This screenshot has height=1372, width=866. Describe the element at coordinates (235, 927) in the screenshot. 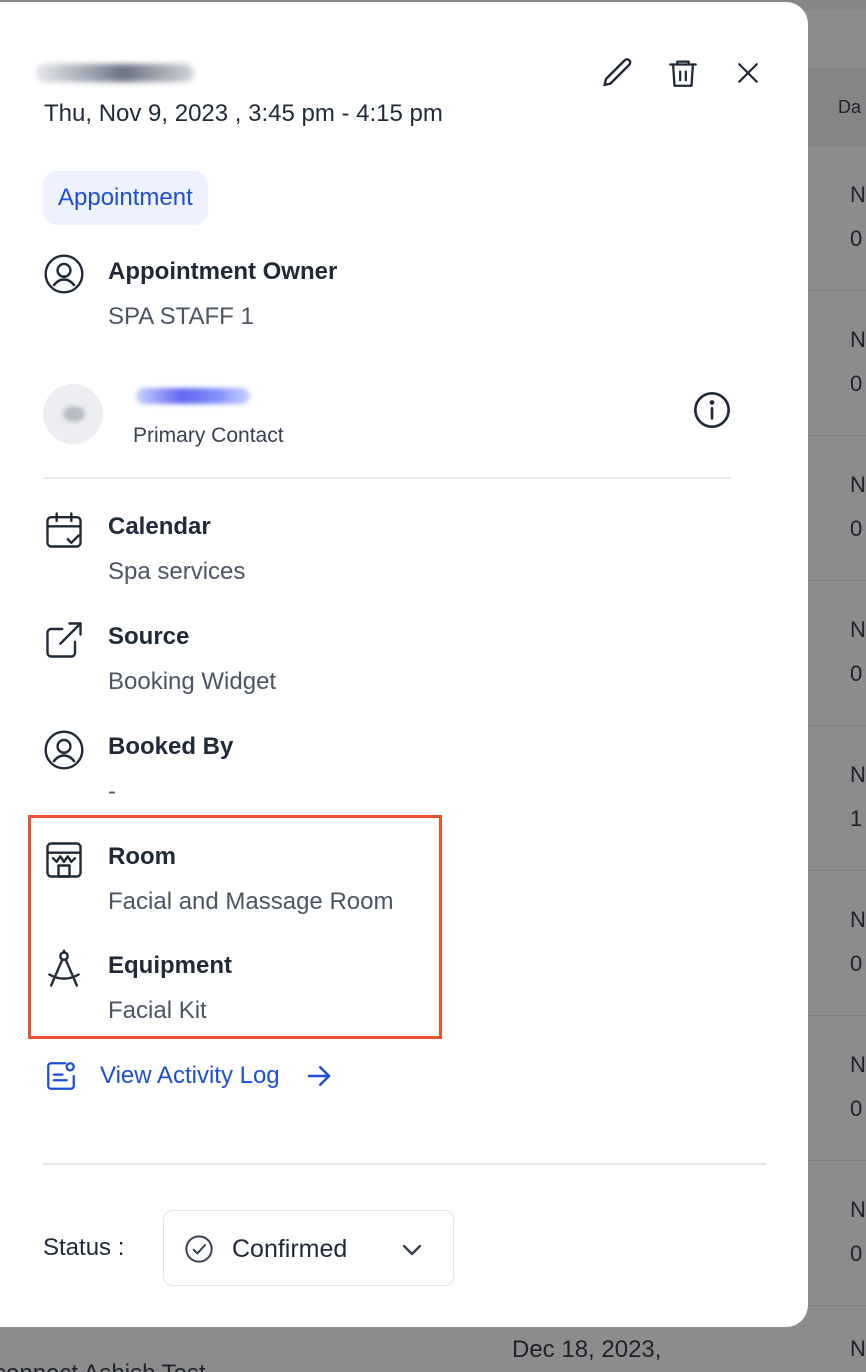

I see `highlight-box` at that location.